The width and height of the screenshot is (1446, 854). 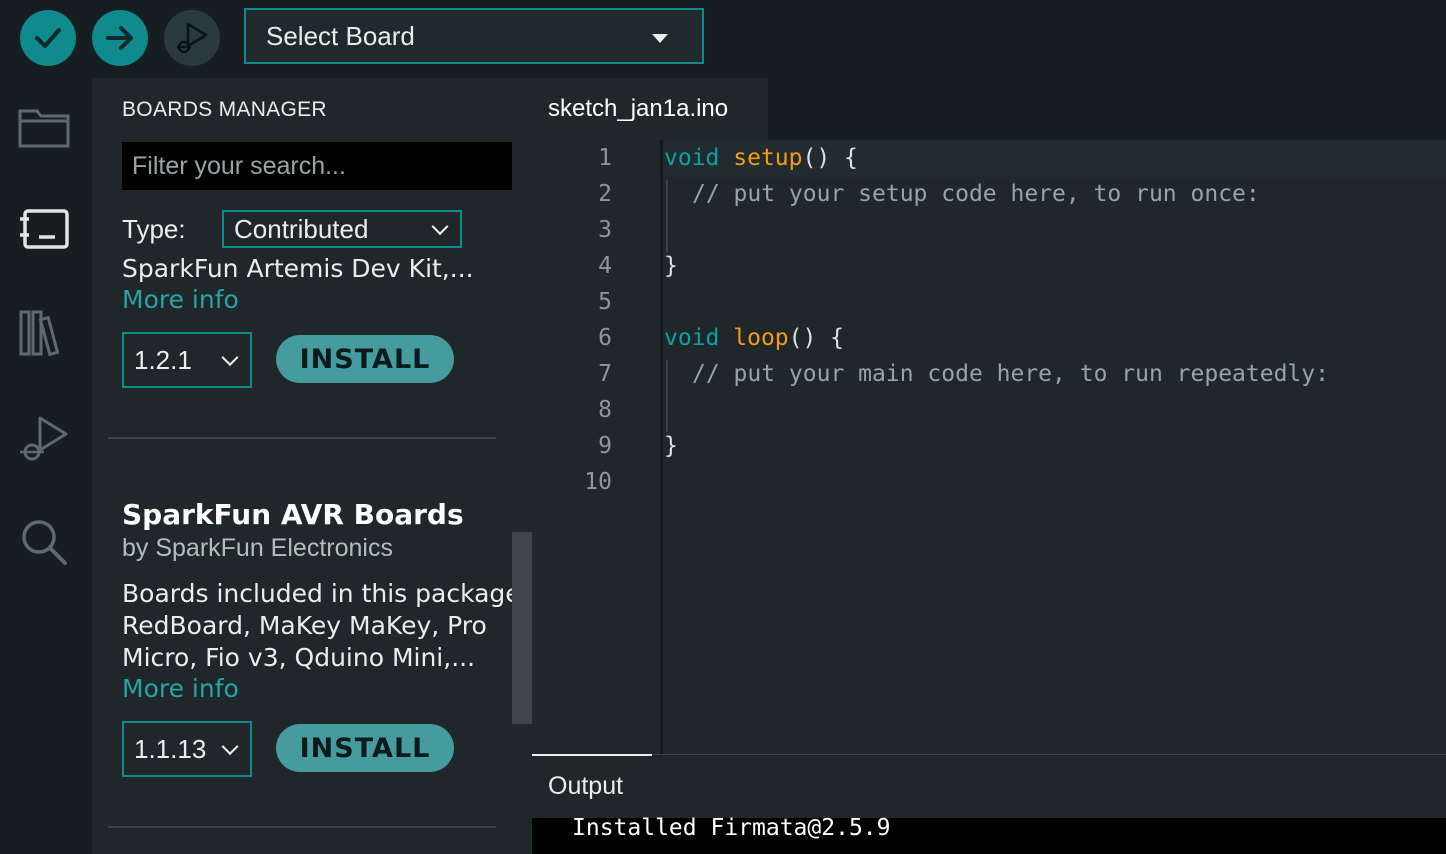 What do you see at coordinates (989, 786) in the screenshot?
I see `output-panel-header` at bounding box center [989, 786].